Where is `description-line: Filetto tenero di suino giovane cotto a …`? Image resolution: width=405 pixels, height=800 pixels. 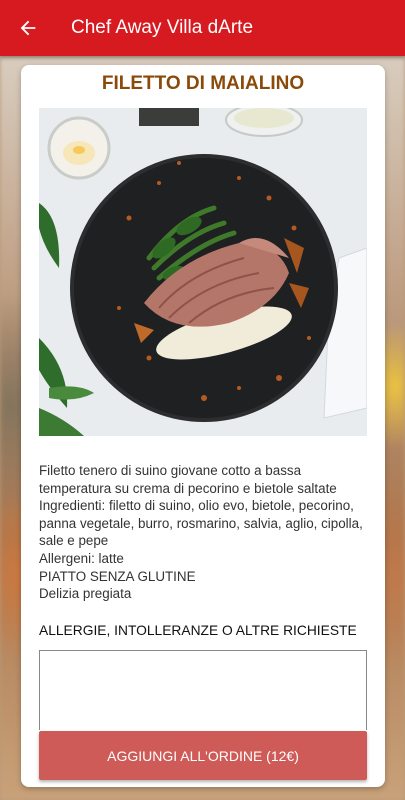
description-line: Filetto tenero di suino giovane cotto a … is located at coordinates (188, 479).